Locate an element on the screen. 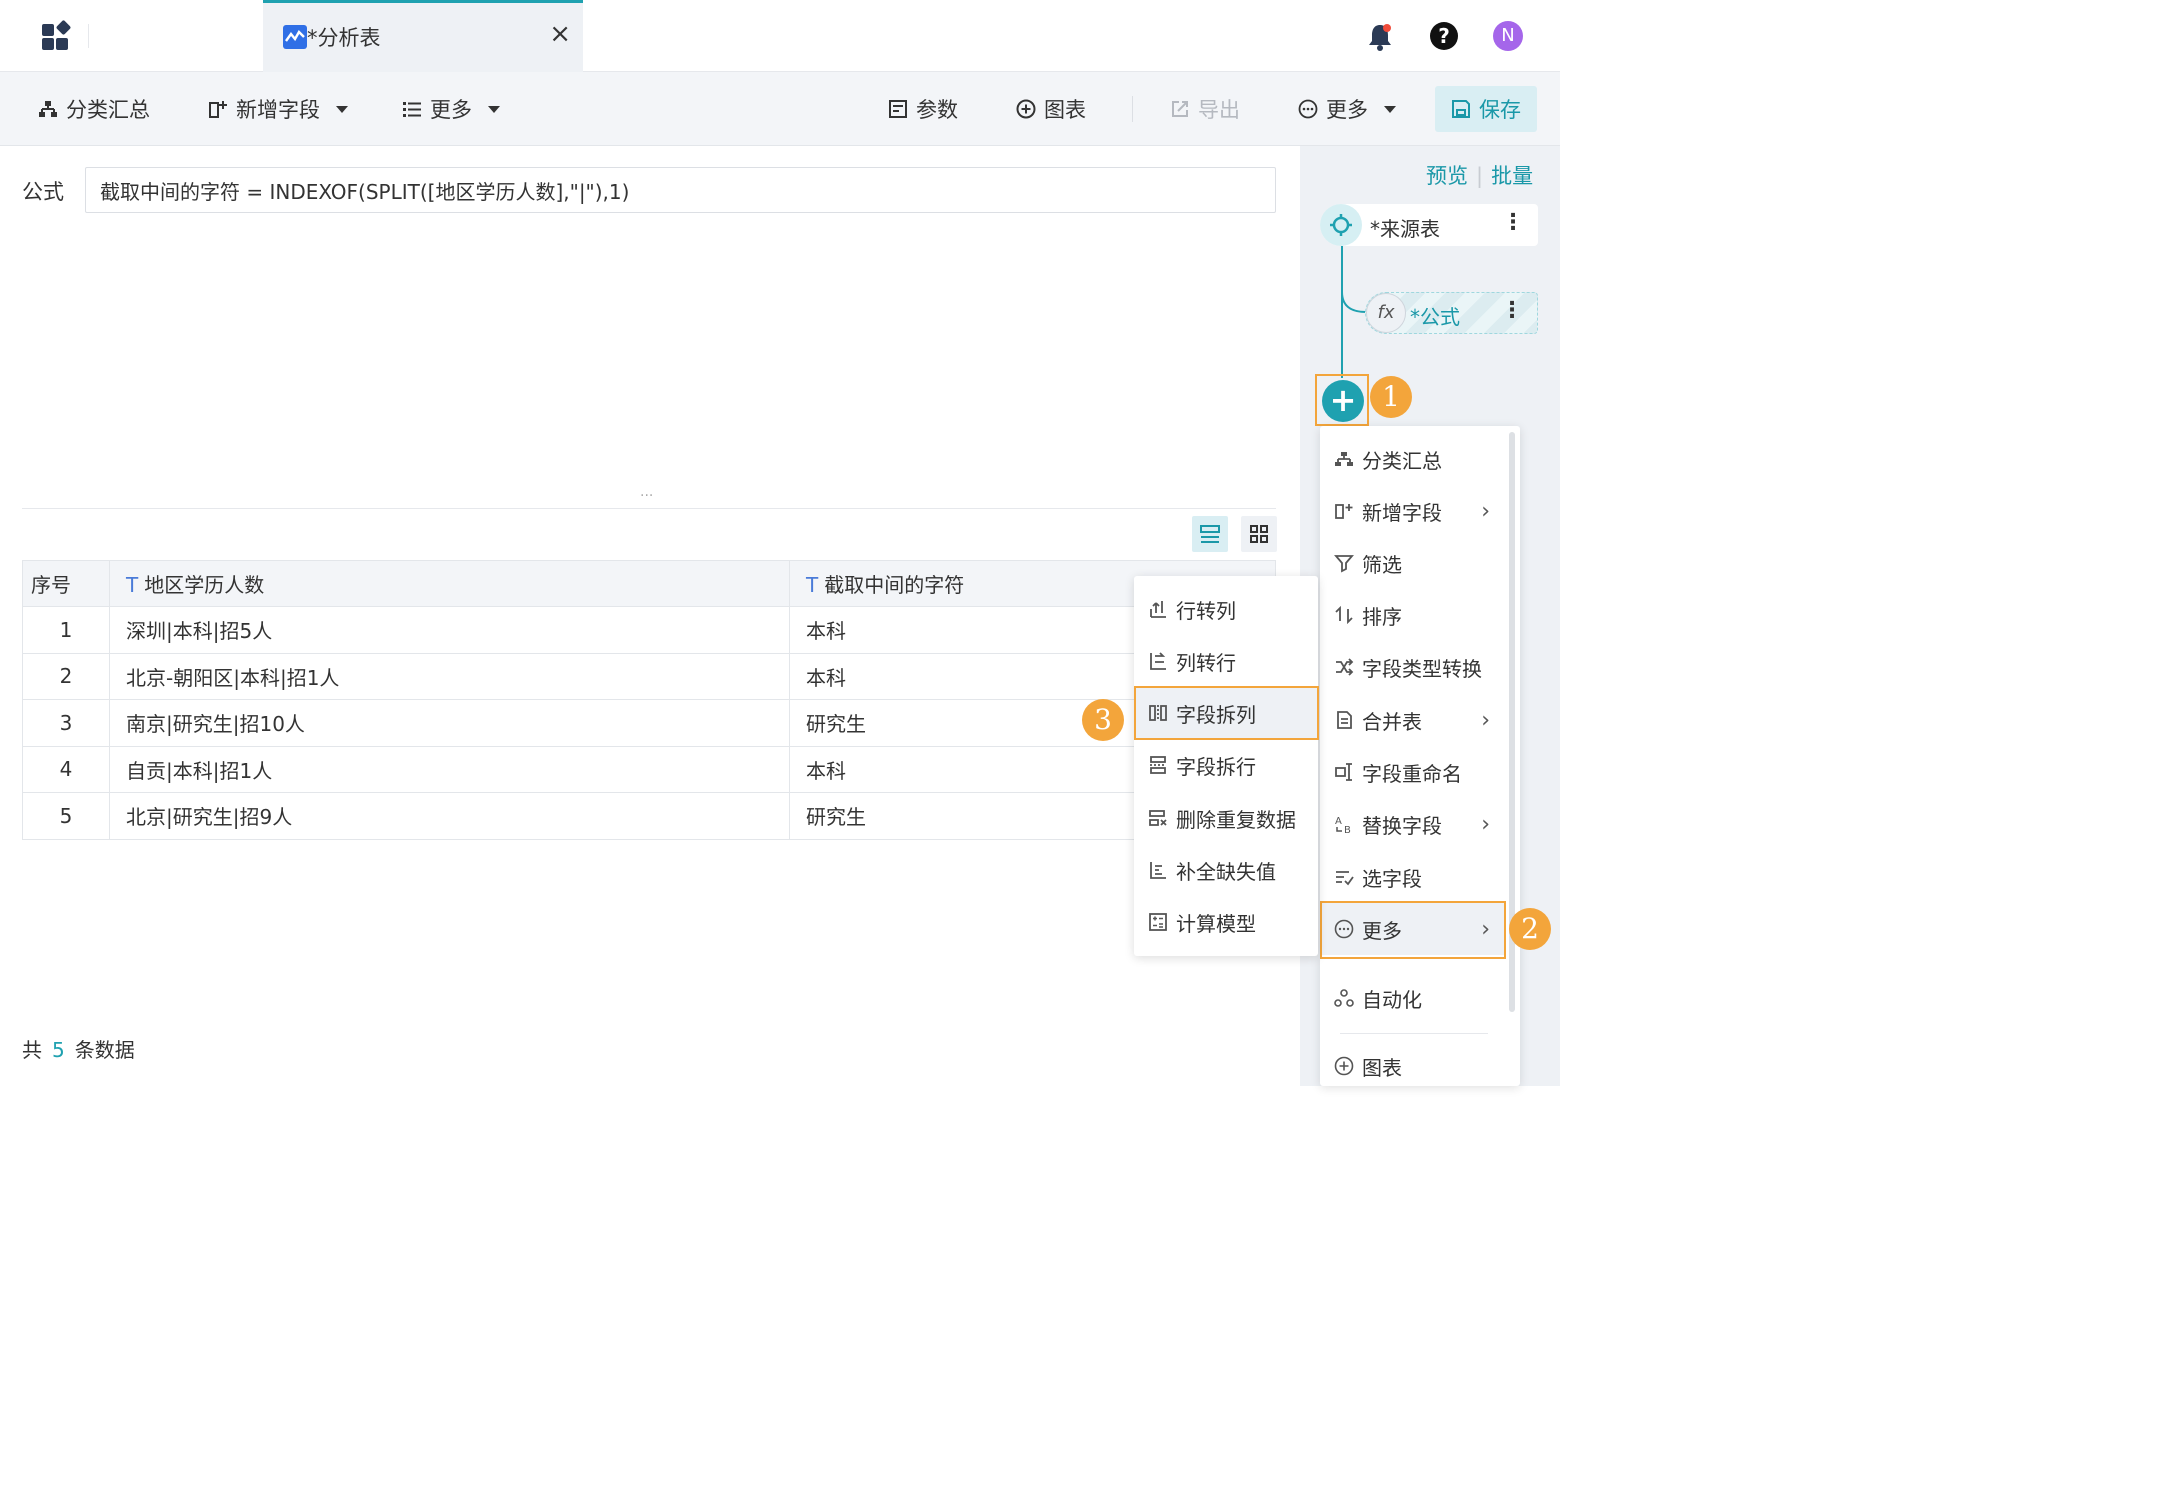 The height and width of the screenshot is (1494, 2157). group-summary-button: 分类汇总 is located at coordinates (94, 109).